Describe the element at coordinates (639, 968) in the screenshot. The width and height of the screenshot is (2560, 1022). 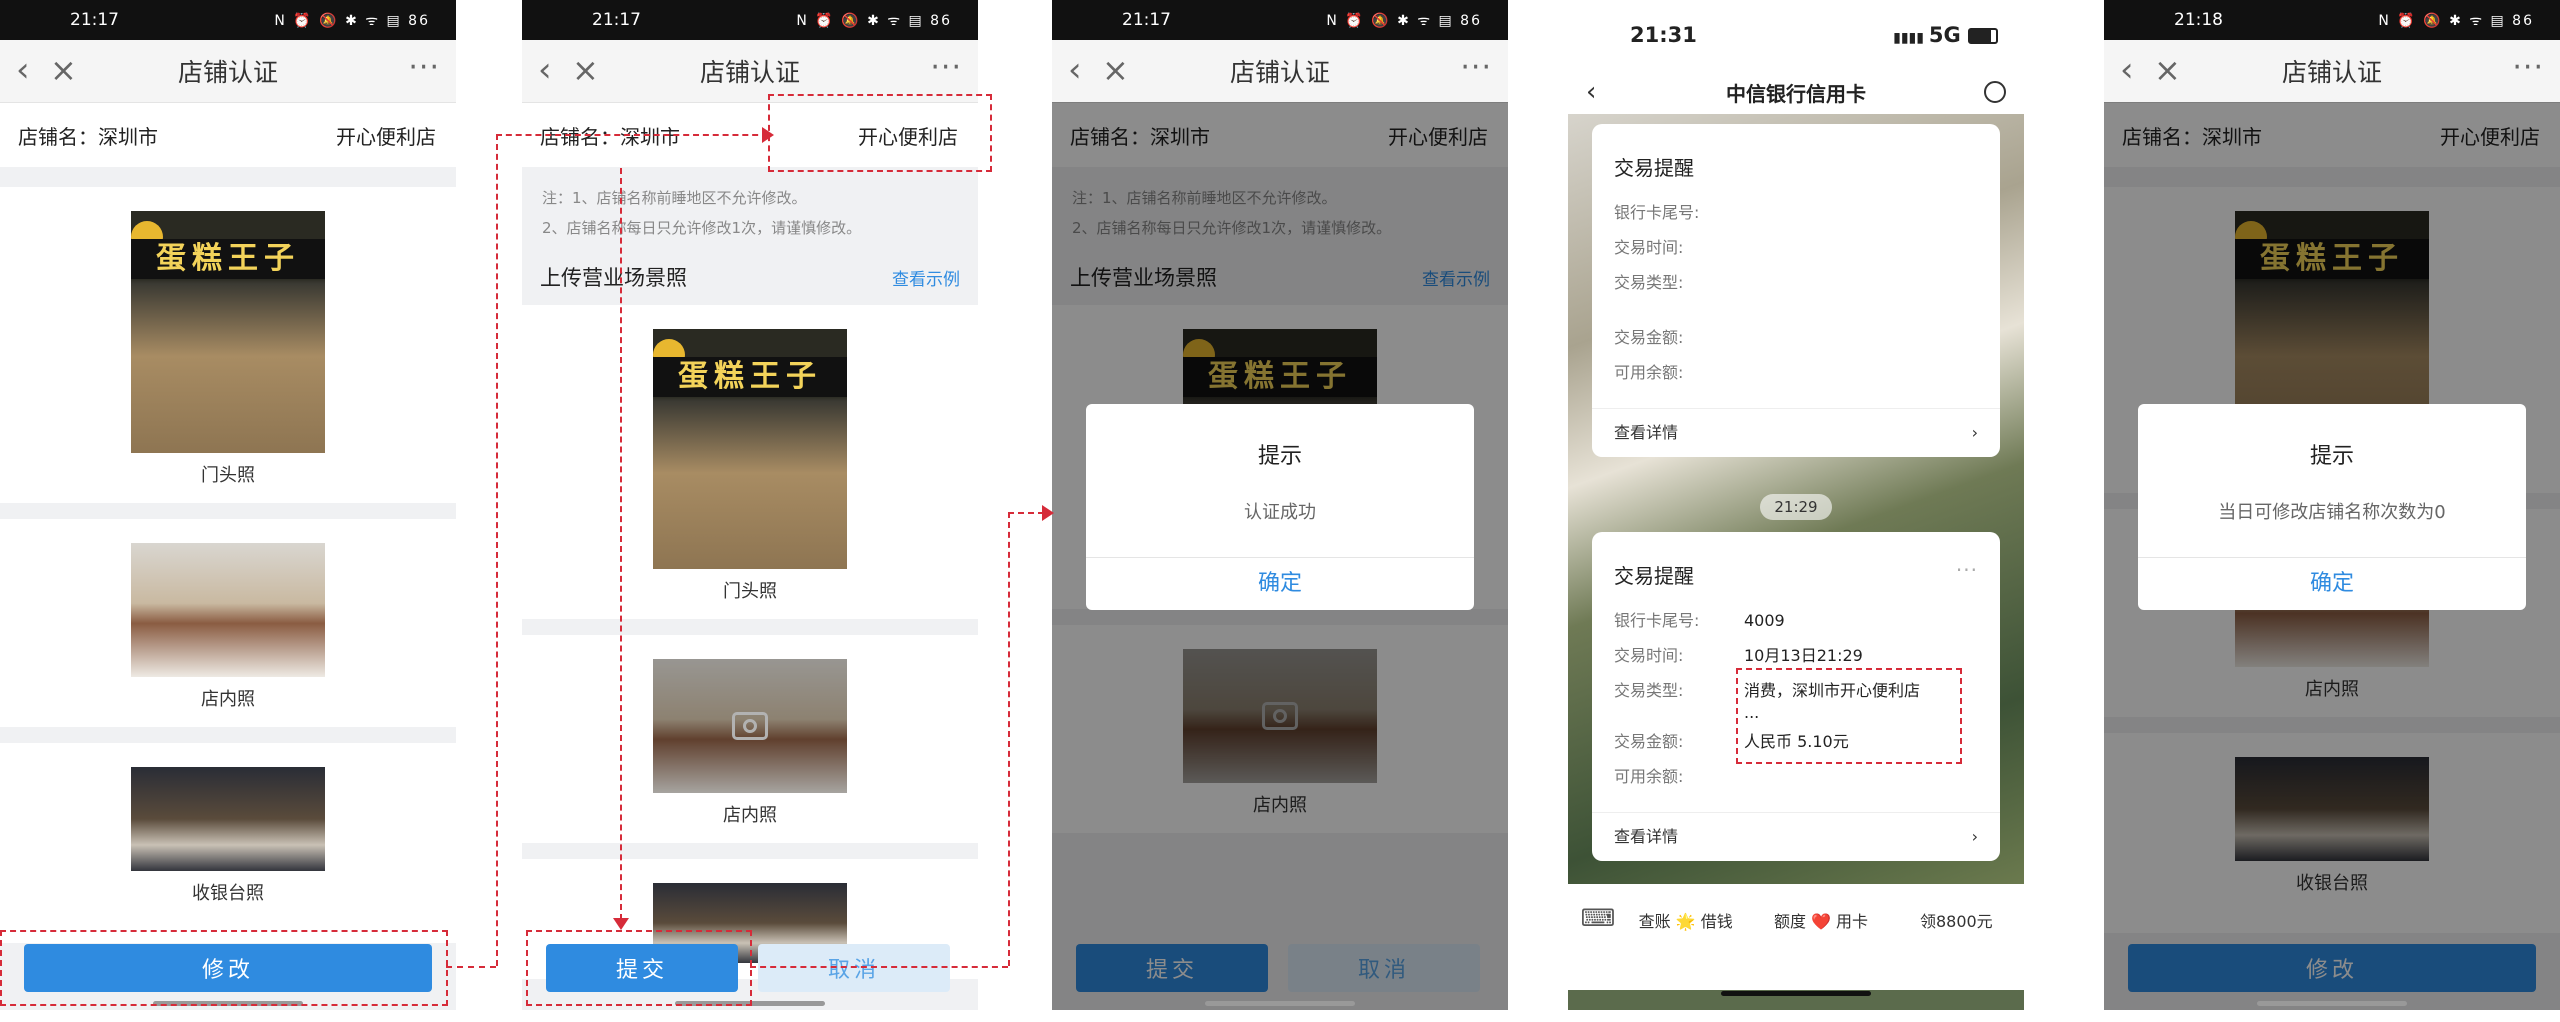
I see `highlight-submit-button` at that location.